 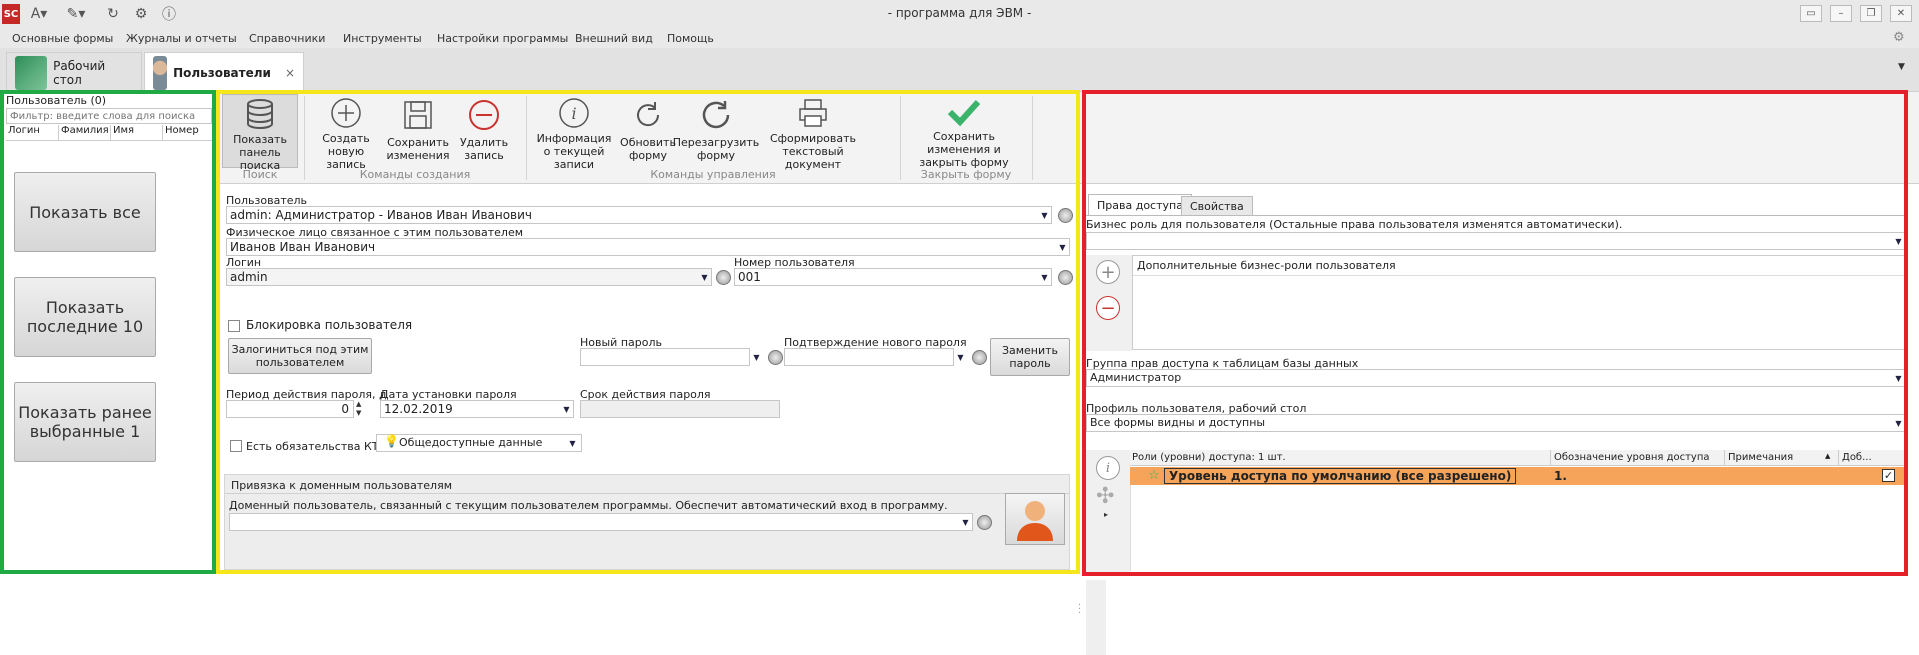 What do you see at coordinates (1901, 67) in the screenshot?
I see `tabs-dropdown-icon: ▼` at bounding box center [1901, 67].